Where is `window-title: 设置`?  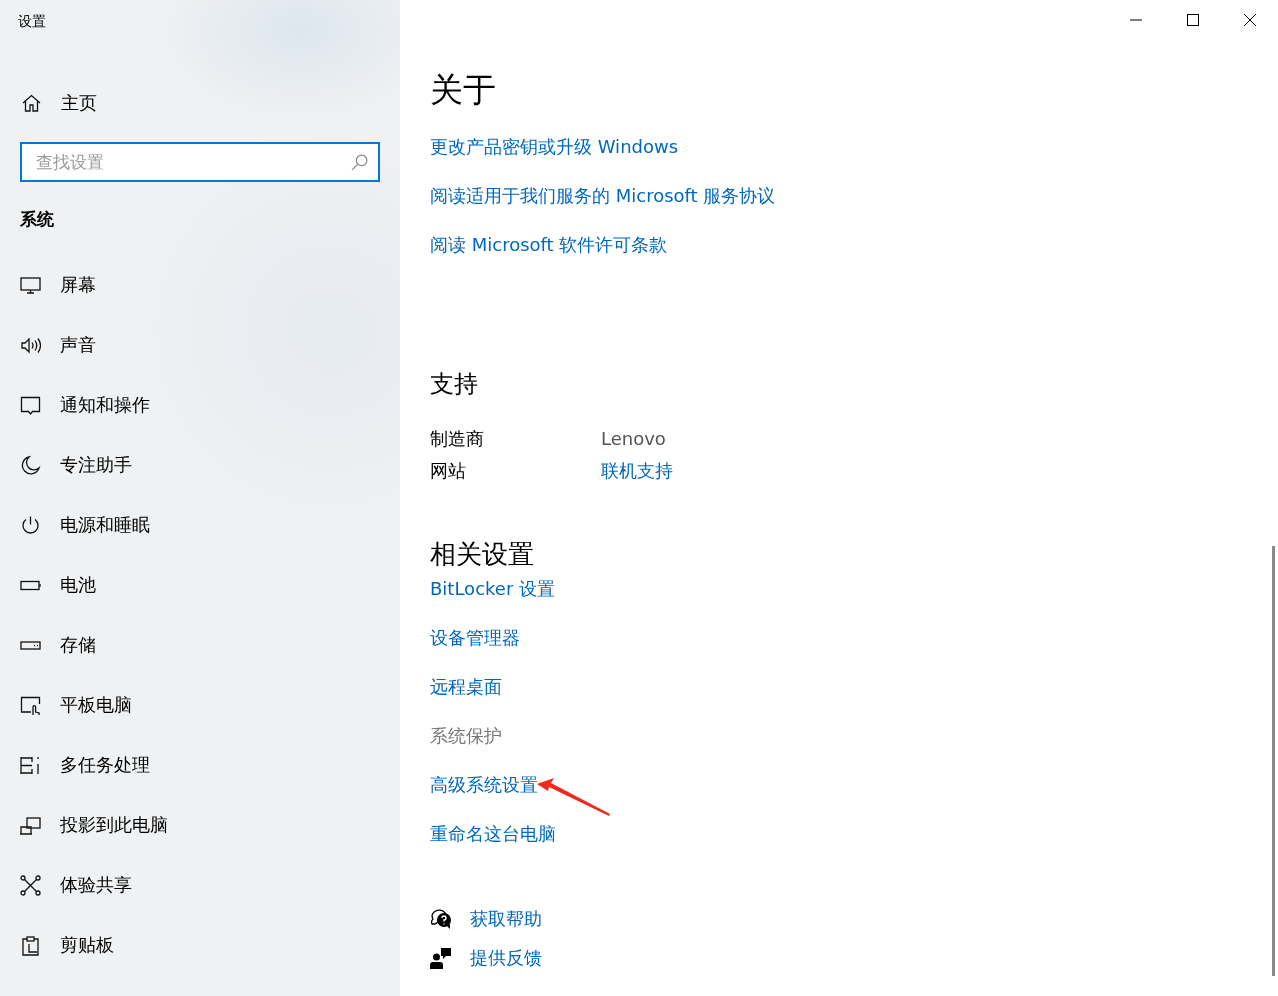 window-title: 设置 is located at coordinates (32, 21).